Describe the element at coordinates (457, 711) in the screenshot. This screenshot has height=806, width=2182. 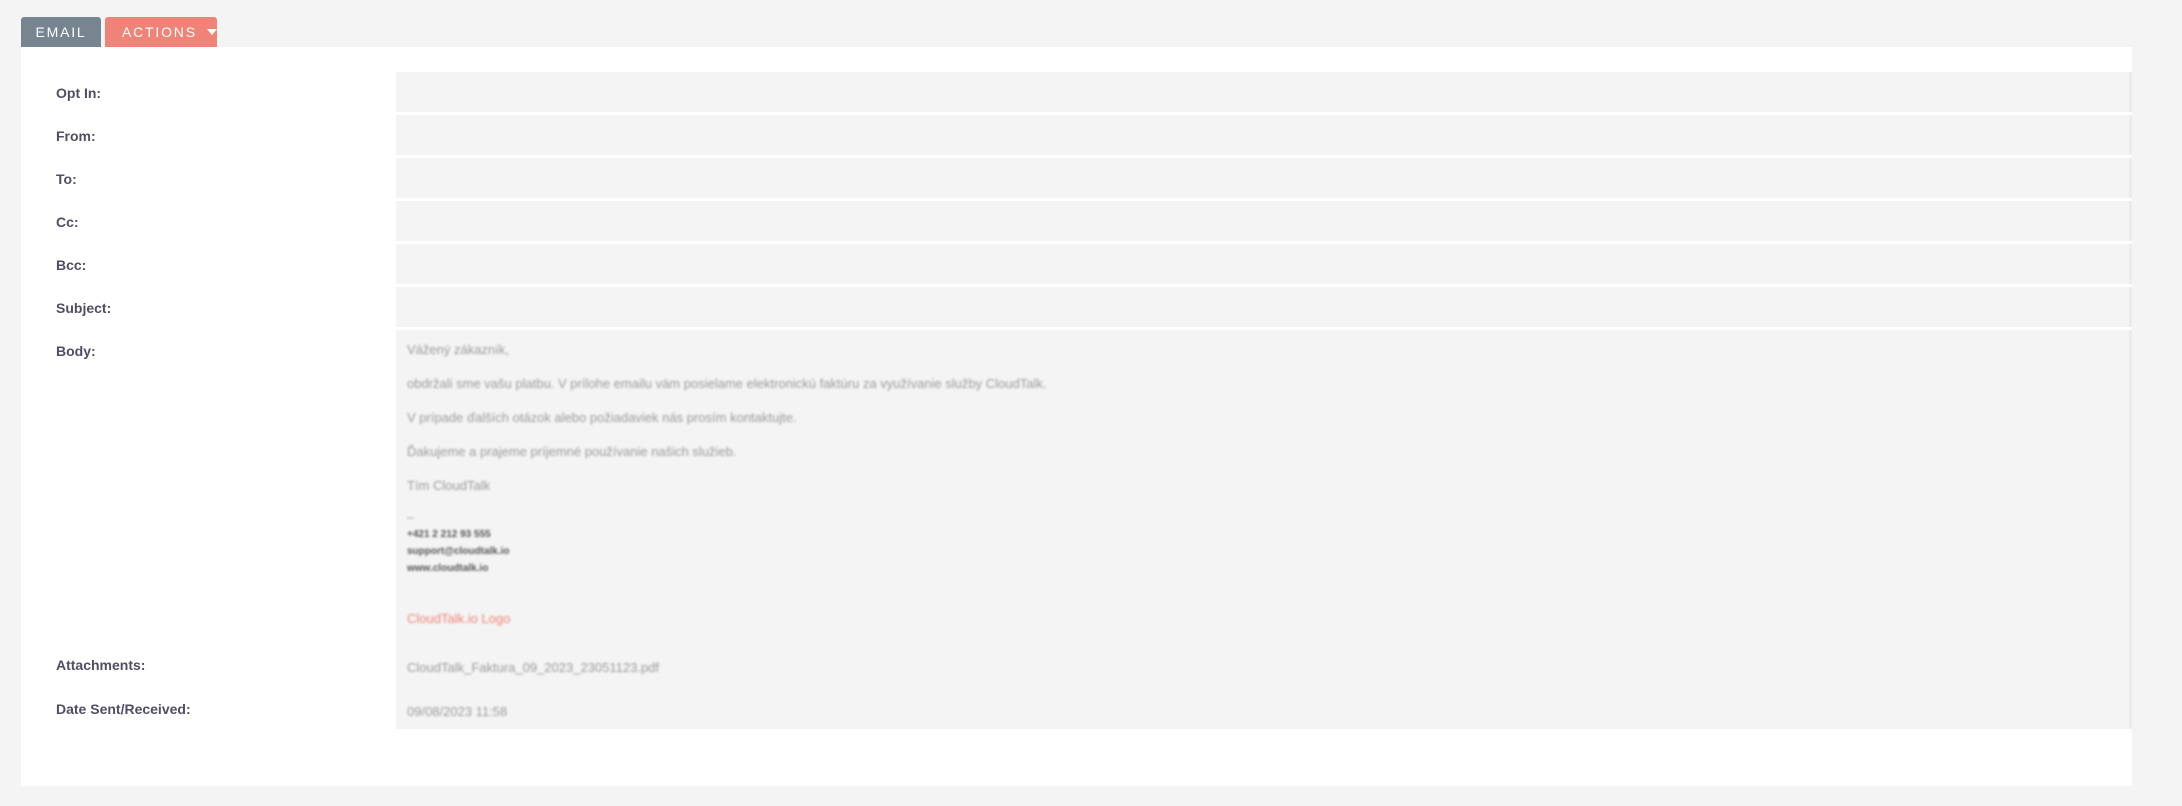
I see `date-sent-text: 09/08/2023 11:58` at that location.